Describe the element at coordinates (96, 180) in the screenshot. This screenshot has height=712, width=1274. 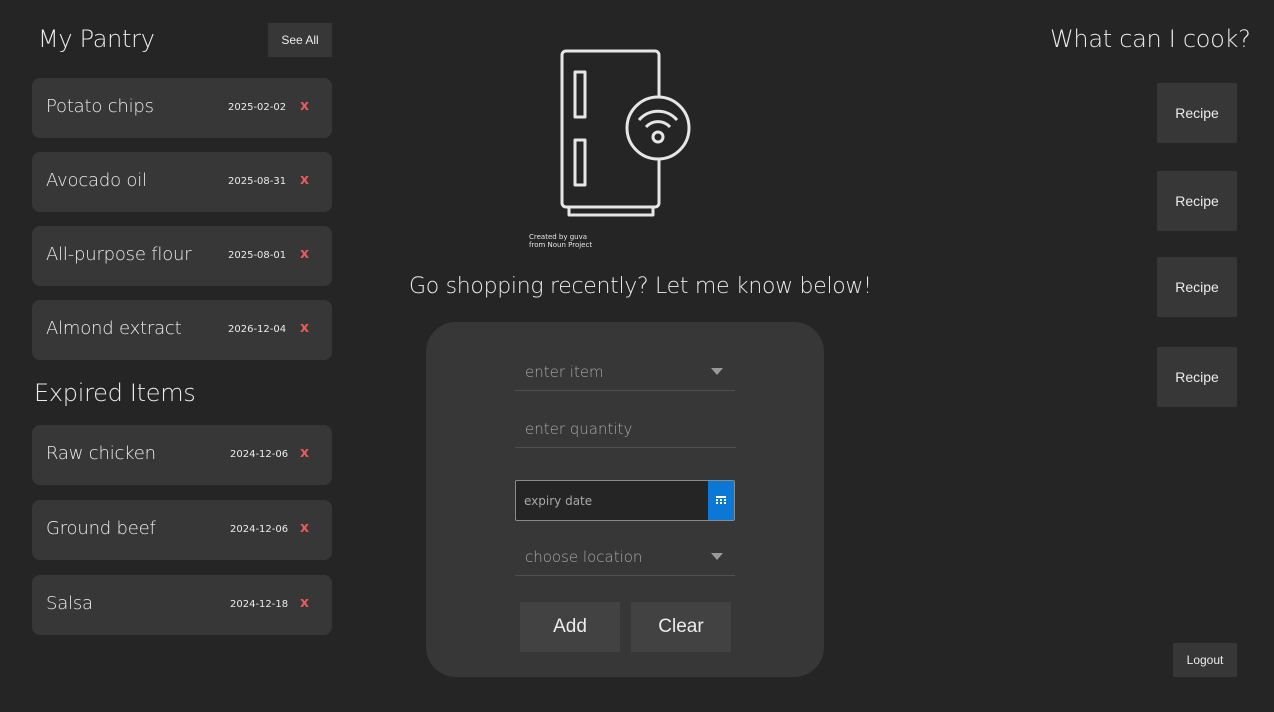
I see `item-name: Avocado oil` at that location.